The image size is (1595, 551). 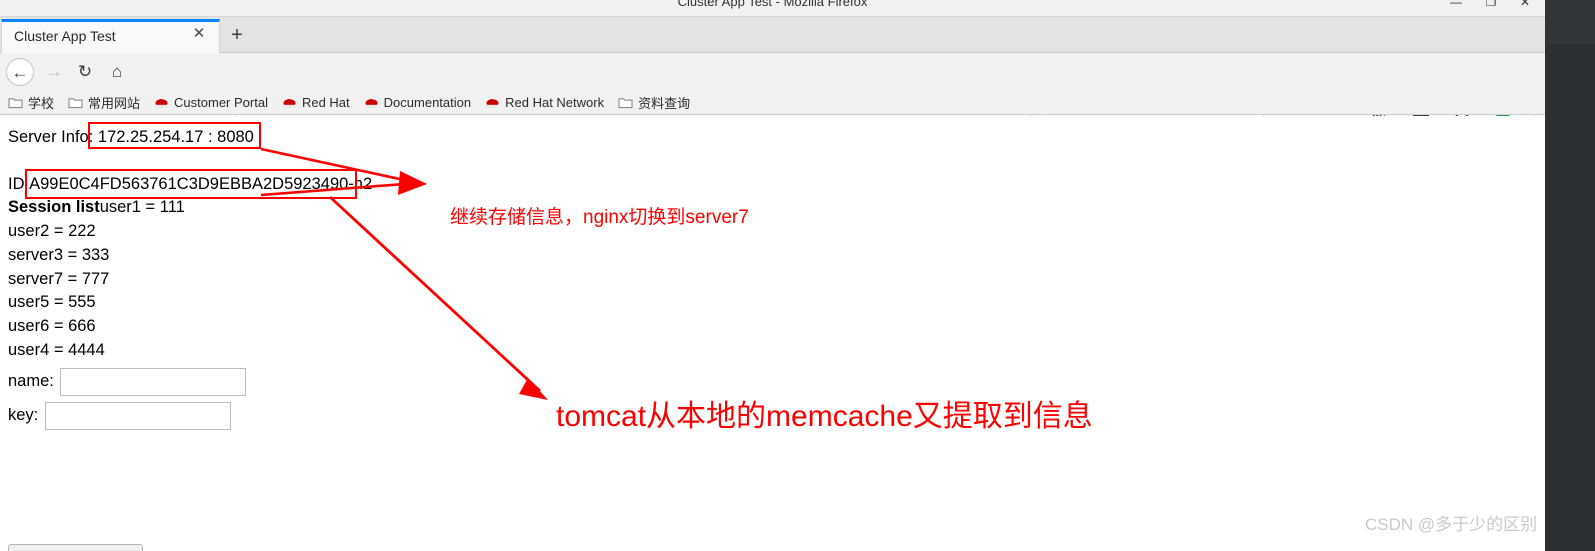 I want to click on server-info-label: Server Info, so click(x=48, y=137).